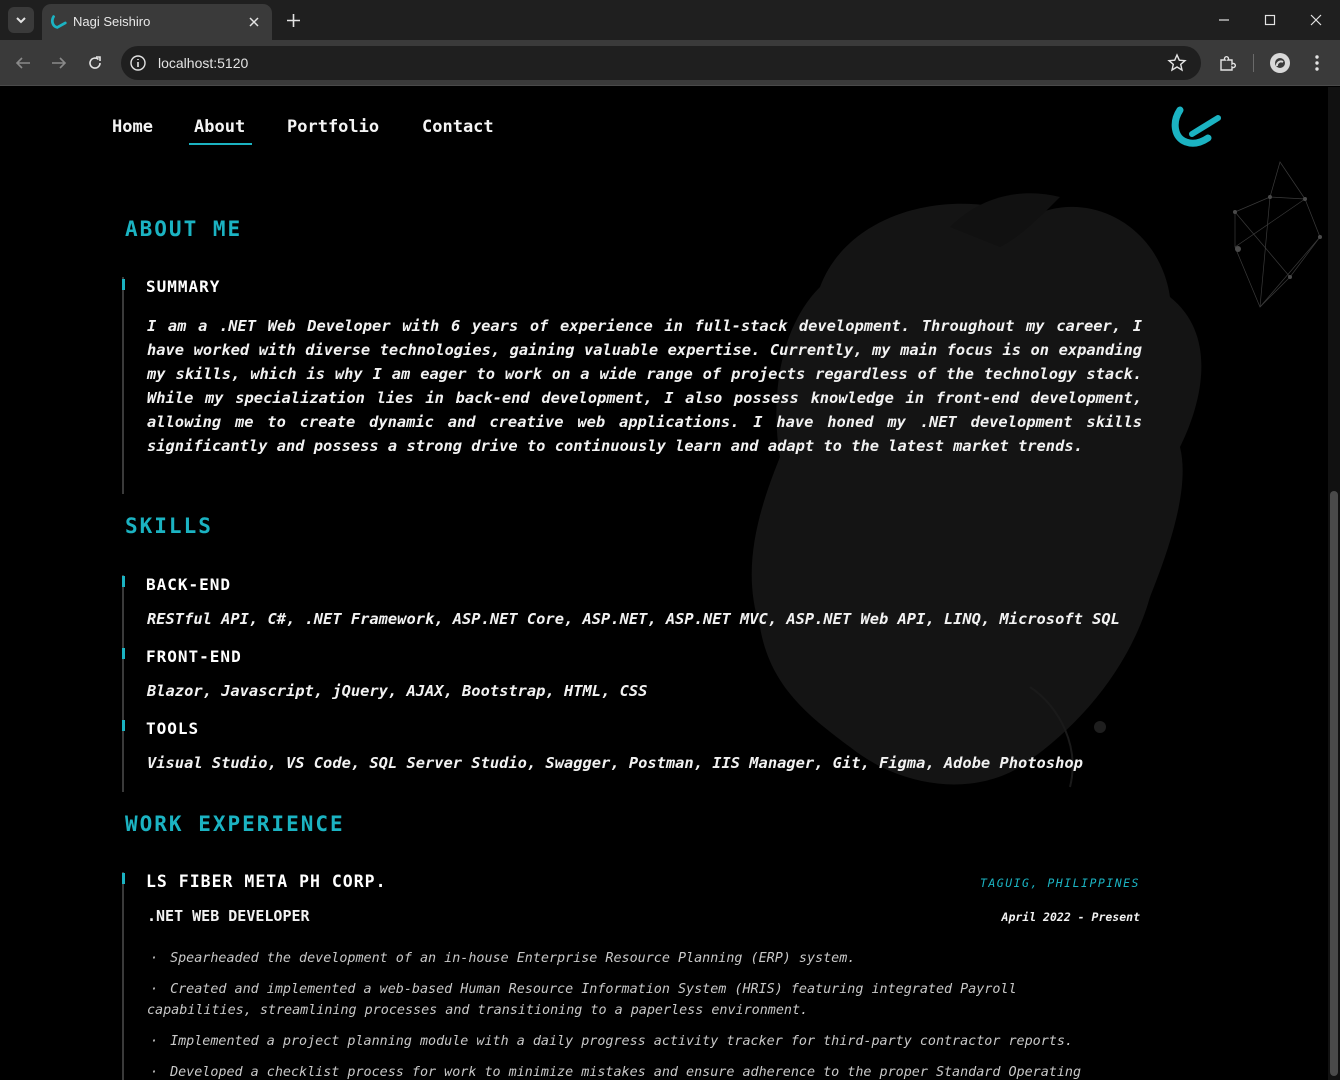  Describe the element at coordinates (138, 63) in the screenshot. I see `site-info-icon` at that location.